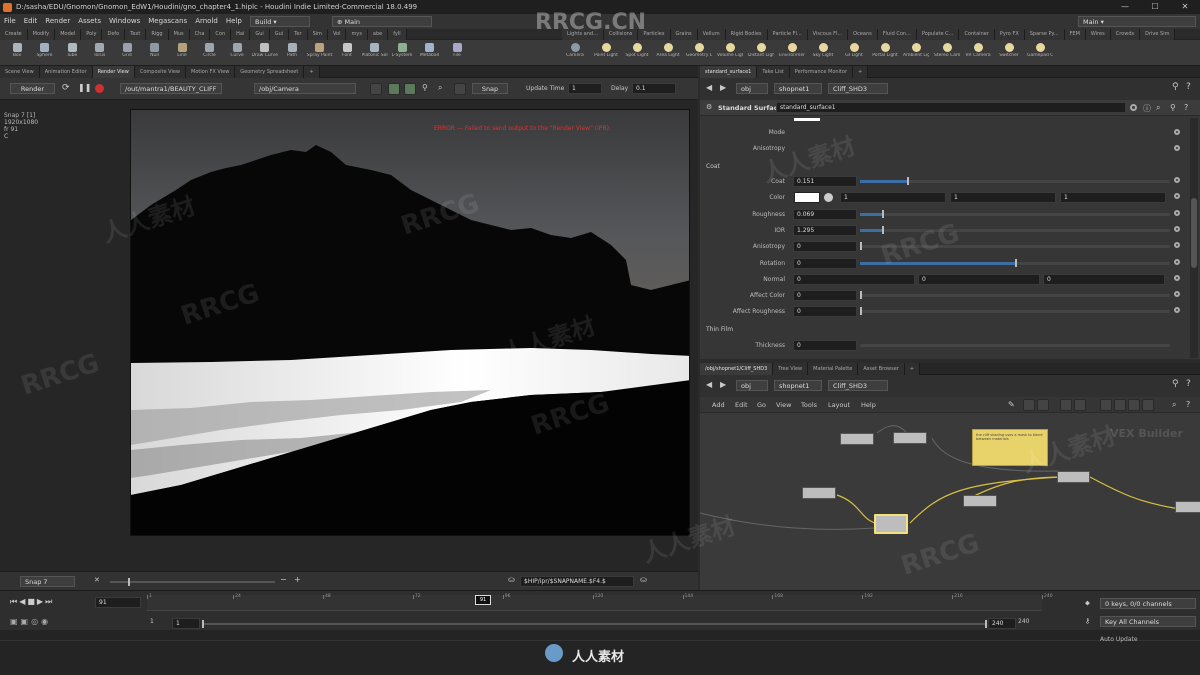  I want to click on shelf-tab: Con, so click(221, 34).